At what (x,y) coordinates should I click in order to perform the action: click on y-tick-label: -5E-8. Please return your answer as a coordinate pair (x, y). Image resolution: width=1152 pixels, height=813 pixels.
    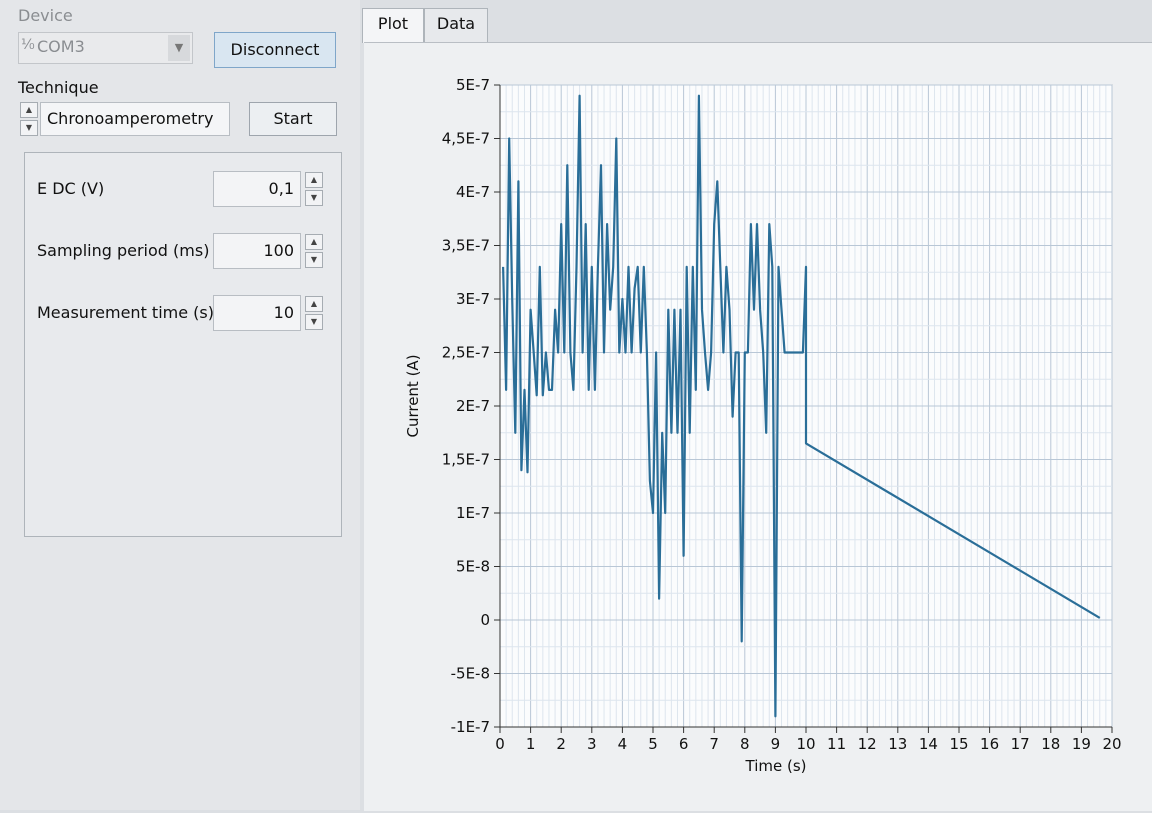
    Looking at the image, I should click on (470, 674).